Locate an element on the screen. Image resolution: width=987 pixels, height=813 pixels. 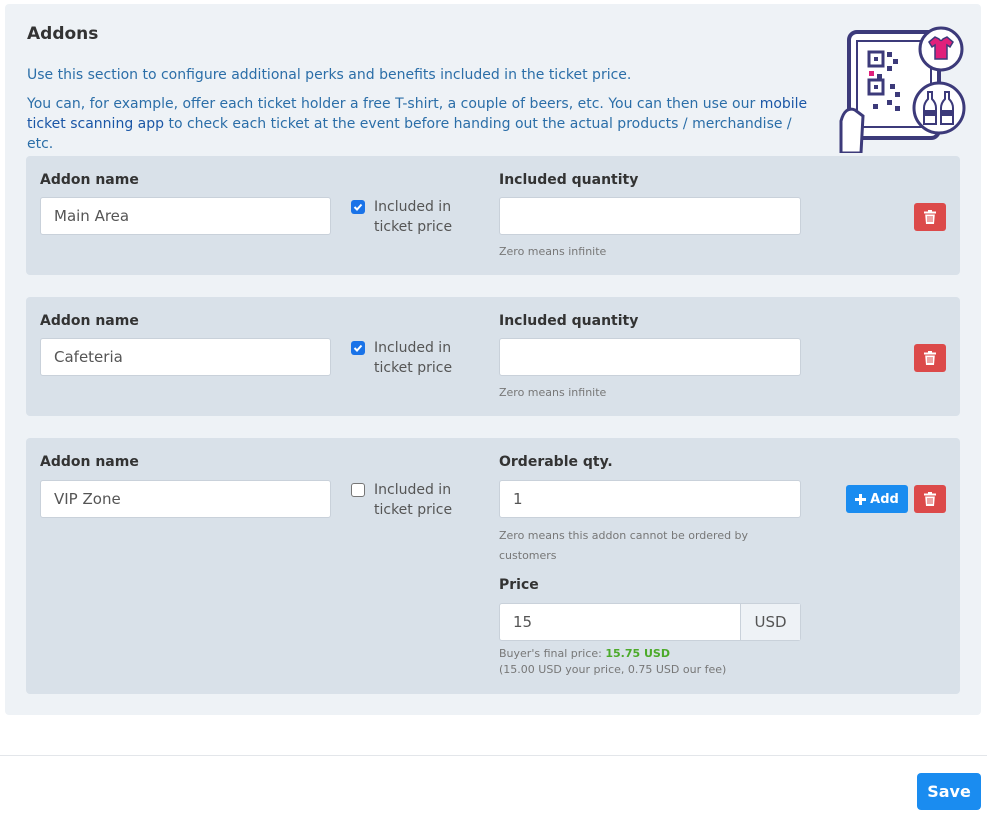
add-button: Add is located at coordinates (877, 499).